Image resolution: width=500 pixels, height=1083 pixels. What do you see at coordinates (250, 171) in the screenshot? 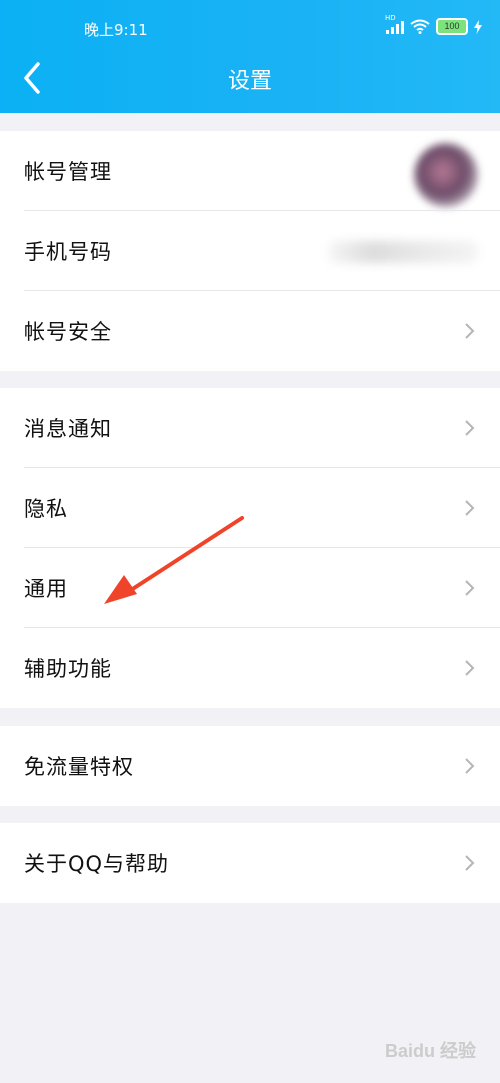
I see `row-account-manage: 帐号管理` at bounding box center [250, 171].